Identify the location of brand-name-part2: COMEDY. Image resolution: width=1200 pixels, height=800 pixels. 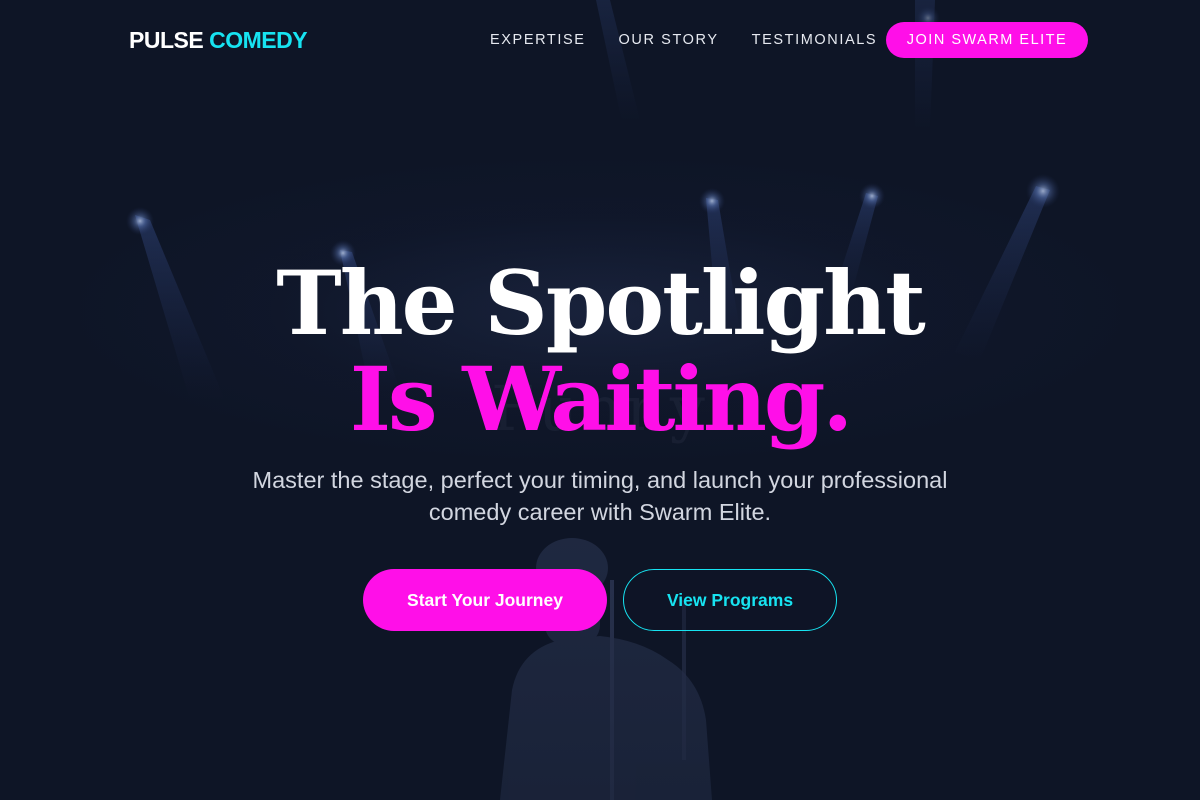
(258, 40).